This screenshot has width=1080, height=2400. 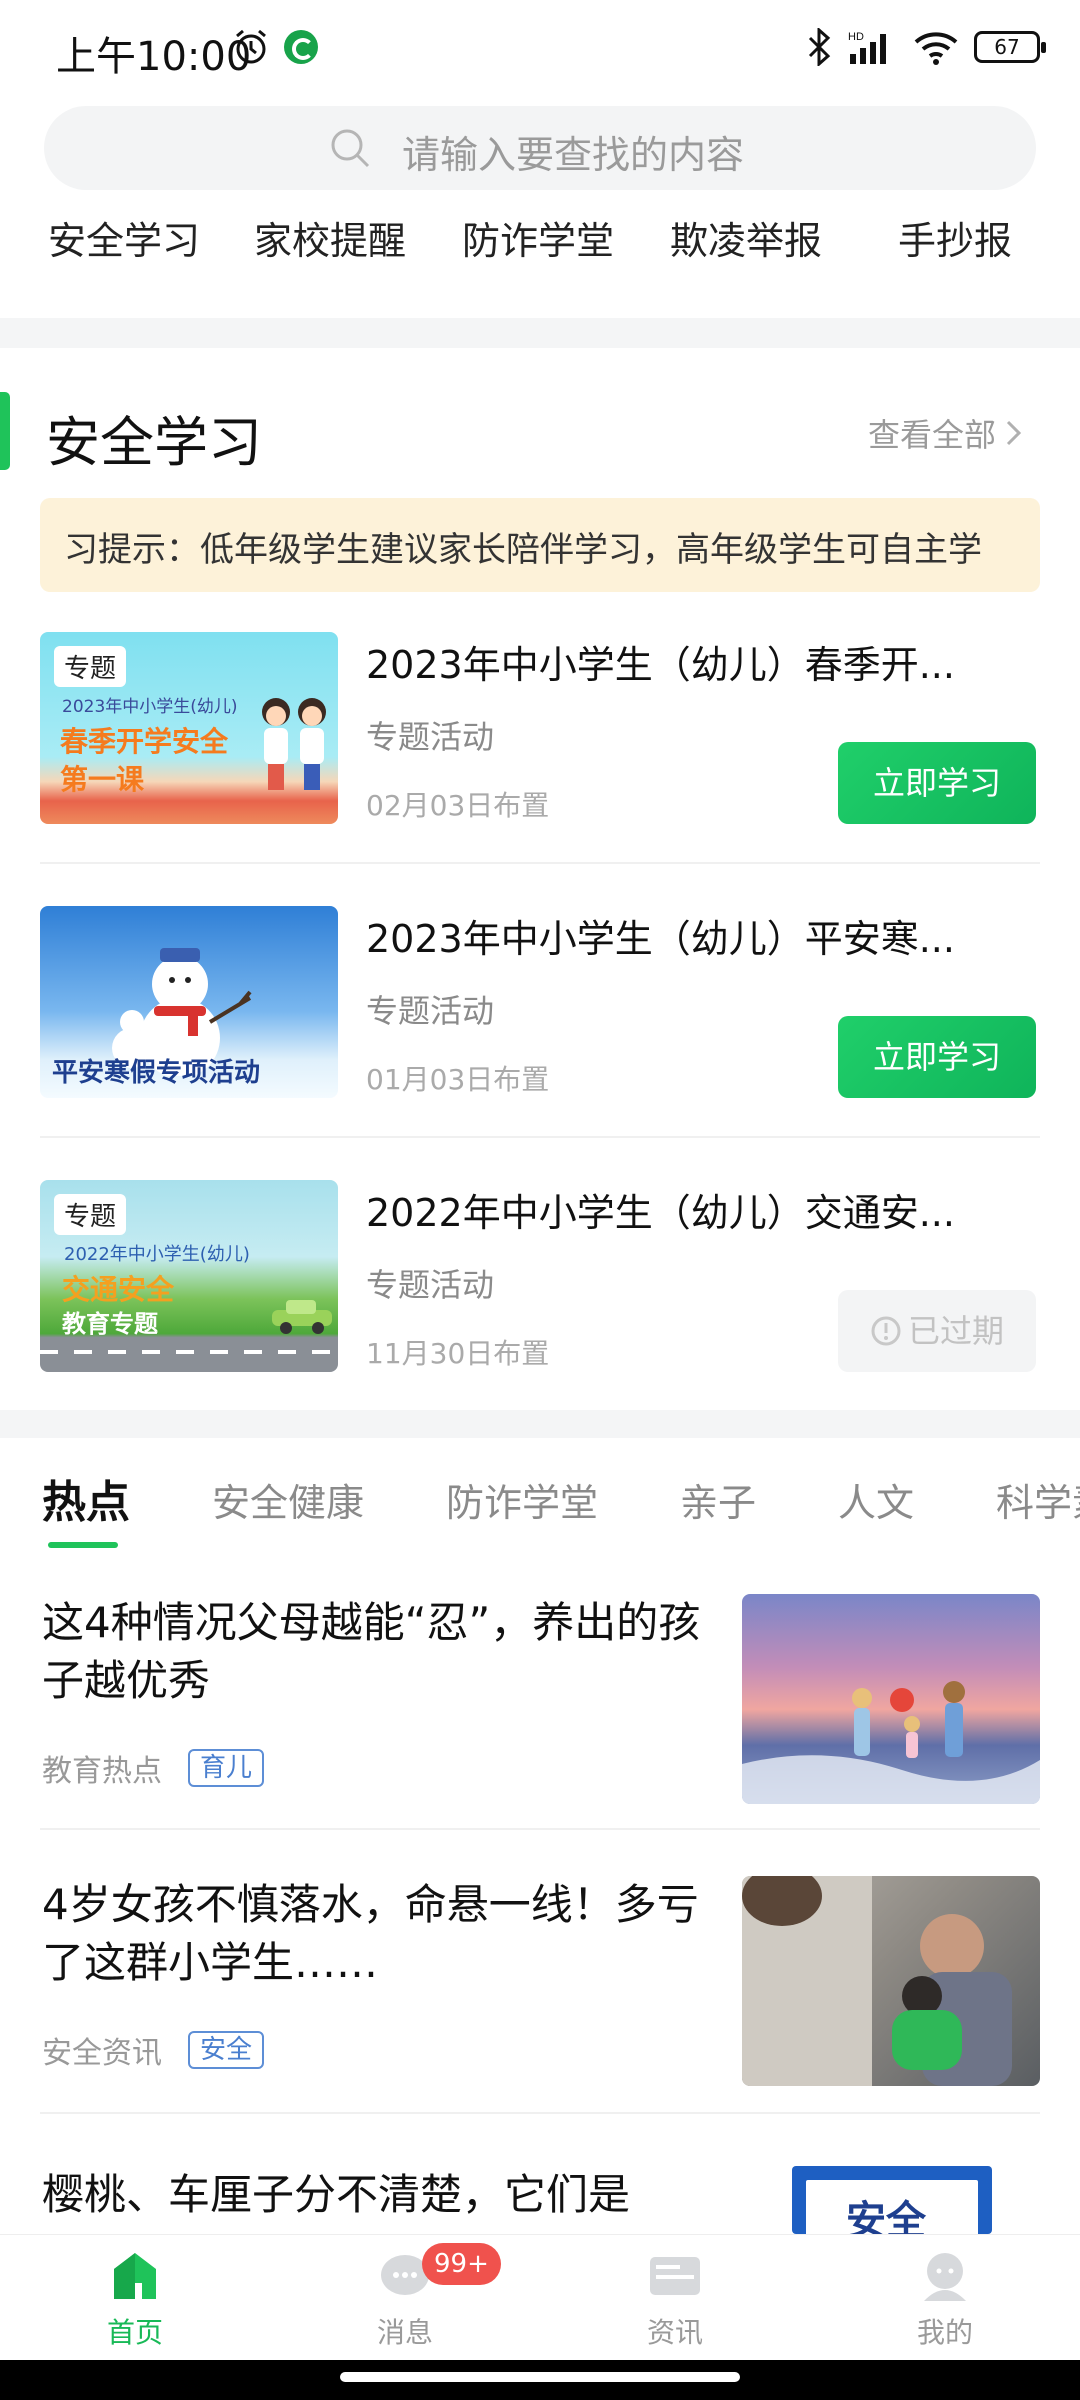 What do you see at coordinates (944, 2332) in the screenshot?
I see `nav-profile-label: 我的` at bounding box center [944, 2332].